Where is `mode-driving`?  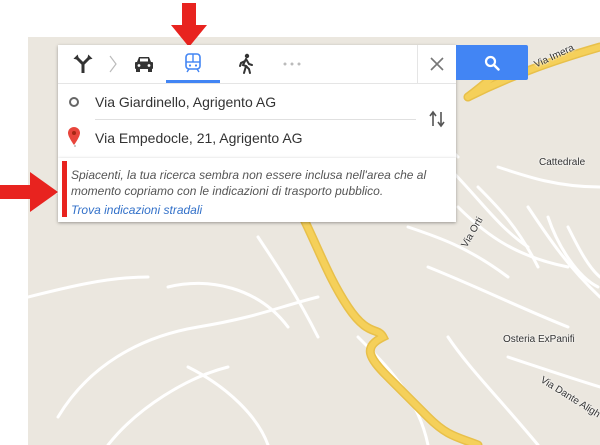
mode-driving is located at coordinates (144, 64).